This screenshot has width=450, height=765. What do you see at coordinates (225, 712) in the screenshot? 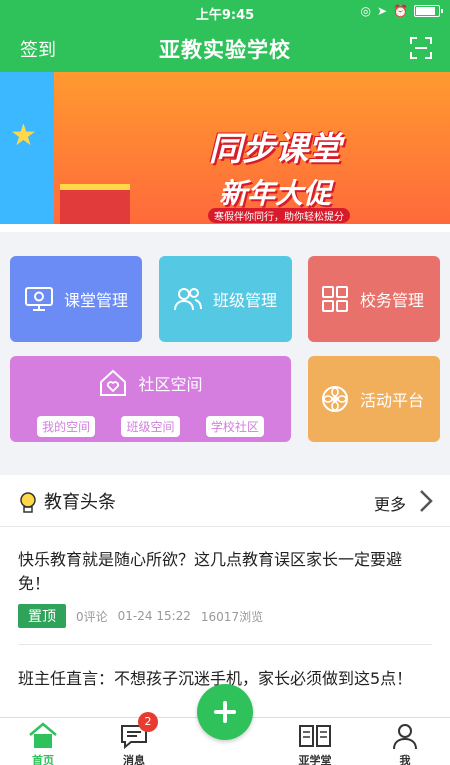
I see `add-button` at bounding box center [225, 712].